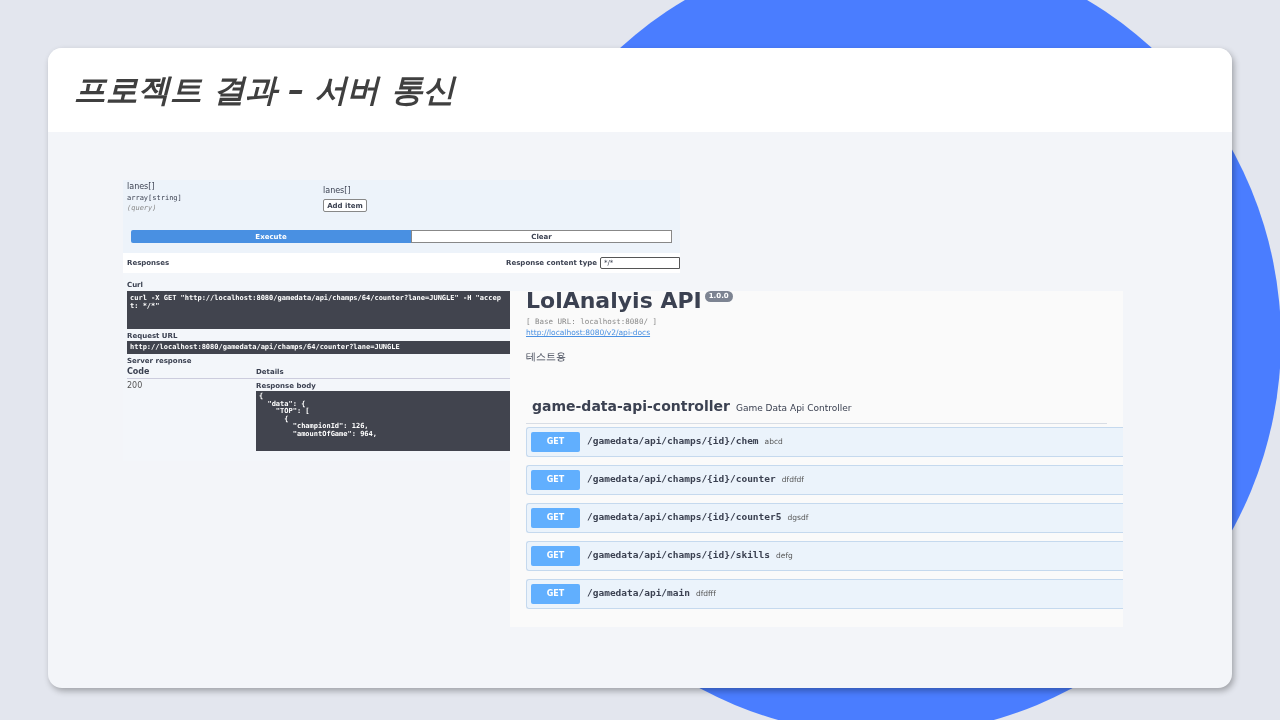 The width and height of the screenshot is (1280, 720). I want to click on column-header: Code, so click(139, 372).